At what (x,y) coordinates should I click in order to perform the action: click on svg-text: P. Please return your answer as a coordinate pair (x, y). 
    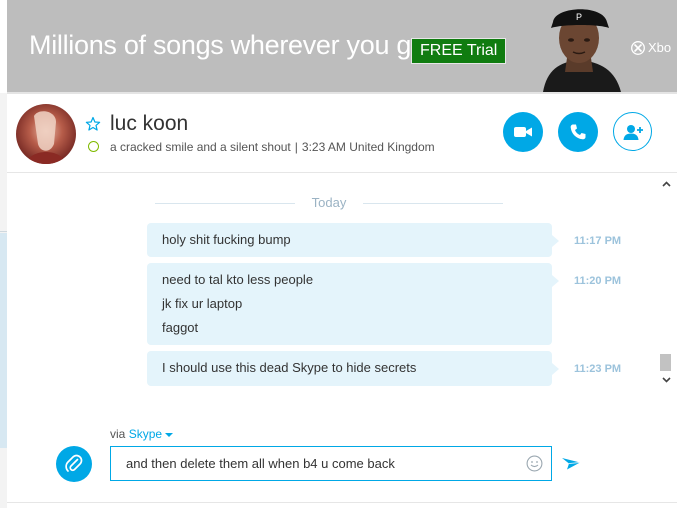
    Looking at the image, I should click on (579, 17).